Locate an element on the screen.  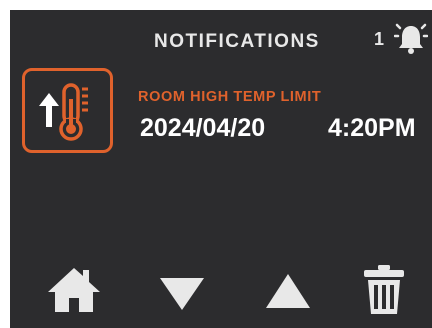
arrow-up-icon is located at coordinates (288, 291).